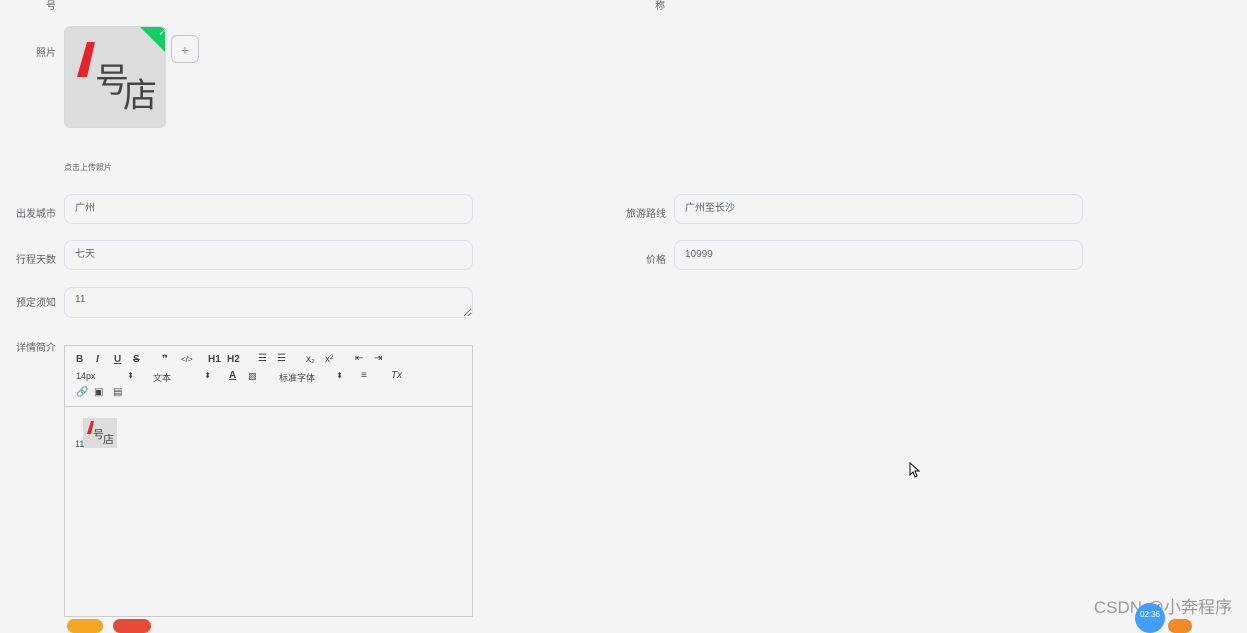 The width and height of the screenshot is (1247, 633). What do you see at coordinates (36, 214) in the screenshot?
I see `departure-city-label: 出发城市` at bounding box center [36, 214].